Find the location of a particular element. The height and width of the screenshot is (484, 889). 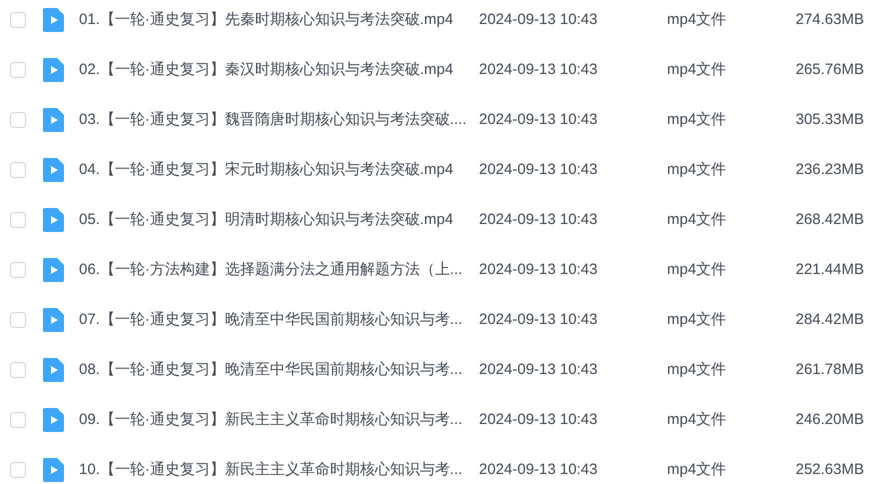

file-size: 274.63MB is located at coordinates (829, 20).